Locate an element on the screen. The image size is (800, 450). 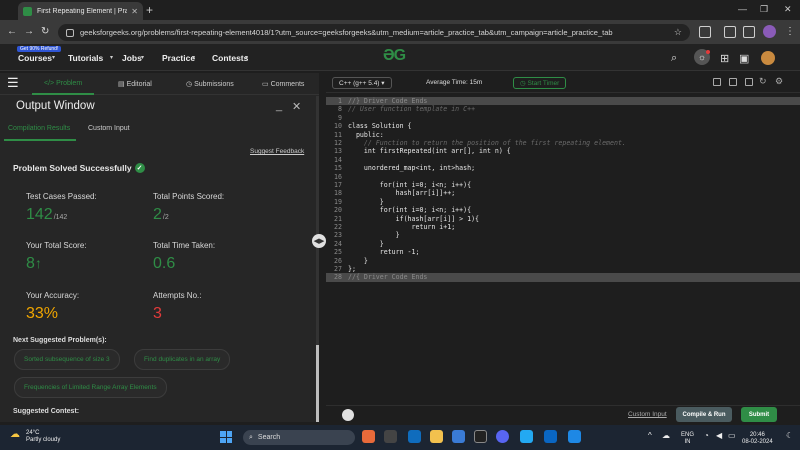
hint-bulb-icon is located at coordinates (348, 415).